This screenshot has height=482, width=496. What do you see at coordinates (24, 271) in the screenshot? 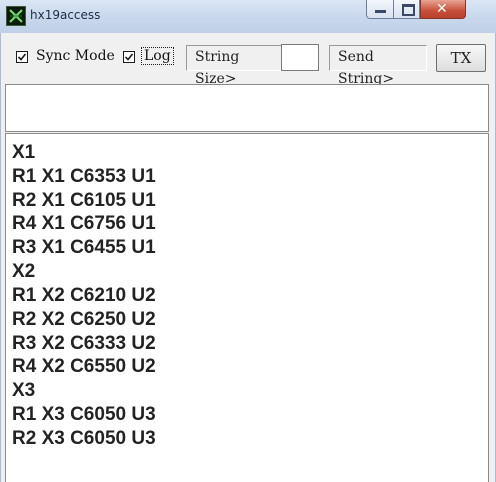
I see `log-line: X2` at bounding box center [24, 271].